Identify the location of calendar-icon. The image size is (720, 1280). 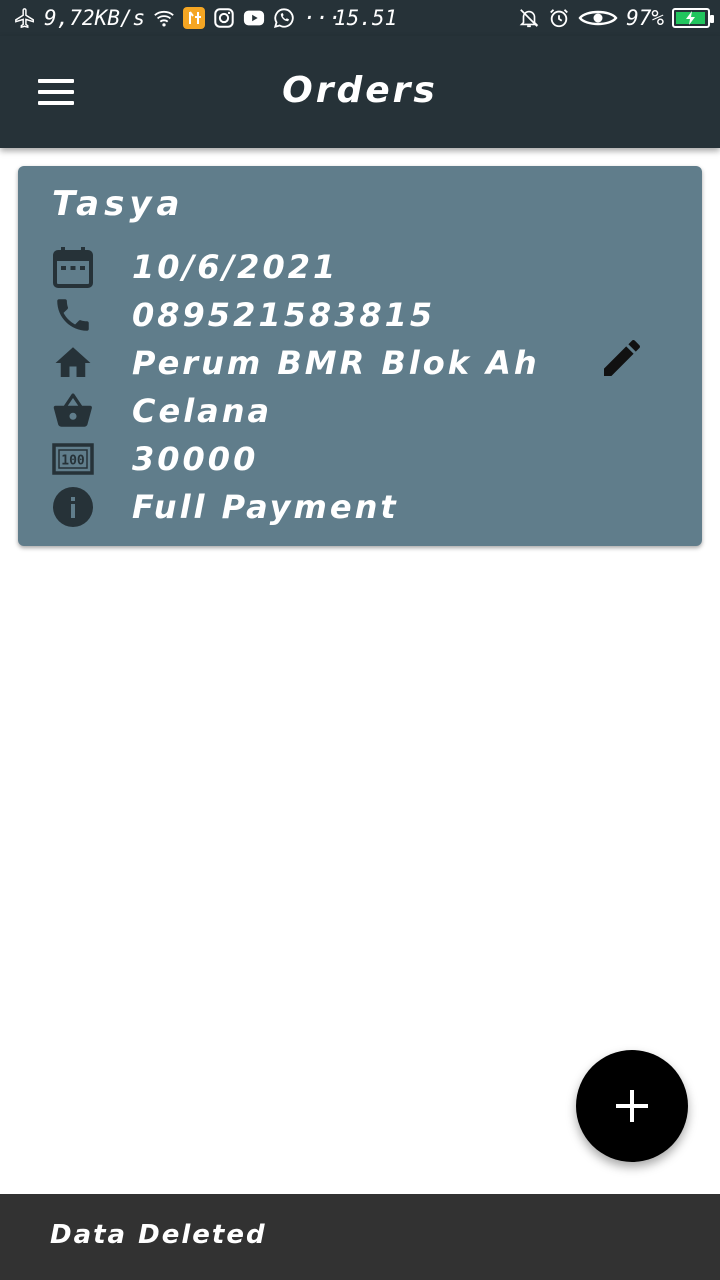
(73, 267).